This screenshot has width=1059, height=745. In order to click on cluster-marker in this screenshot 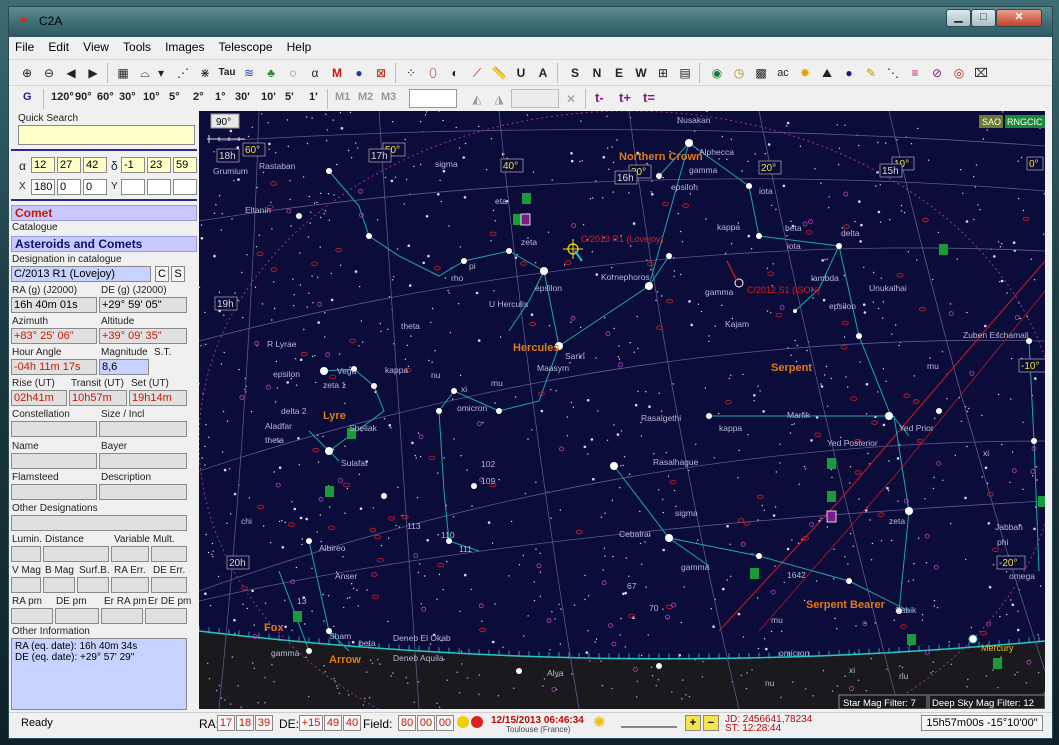, I will do `click(525, 219)`.